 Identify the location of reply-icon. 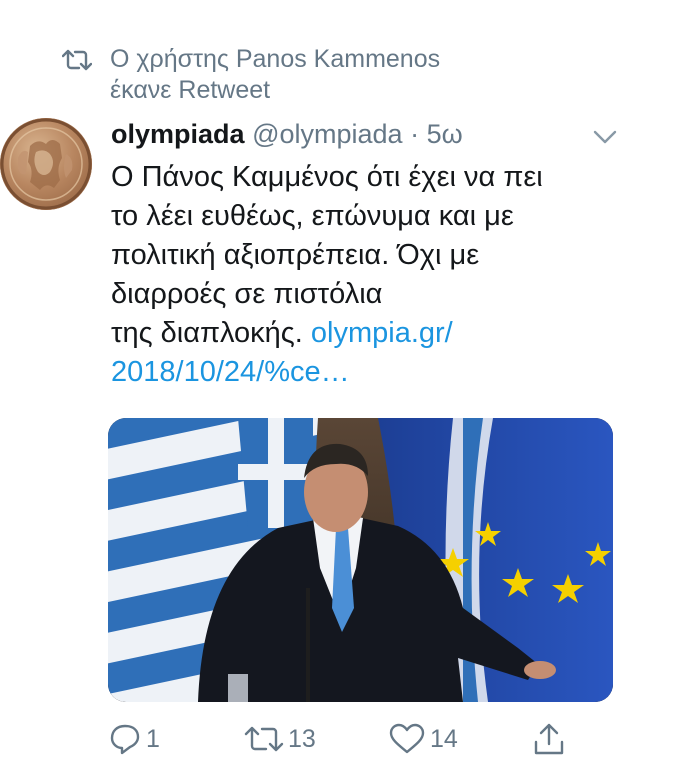
(125, 739).